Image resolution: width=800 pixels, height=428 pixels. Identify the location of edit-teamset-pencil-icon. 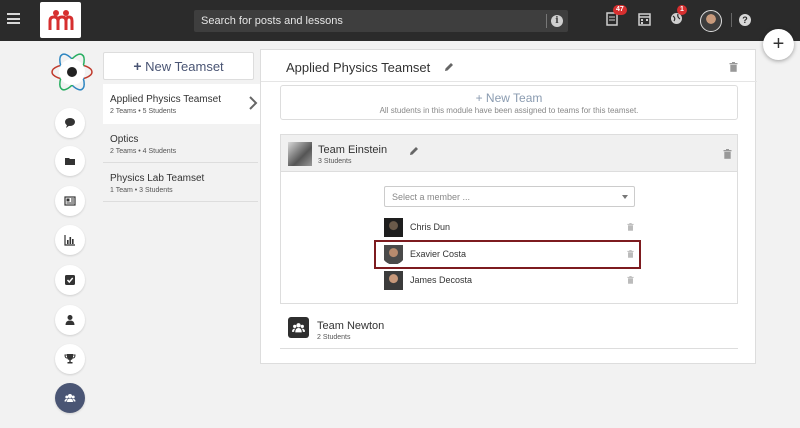
(449, 67).